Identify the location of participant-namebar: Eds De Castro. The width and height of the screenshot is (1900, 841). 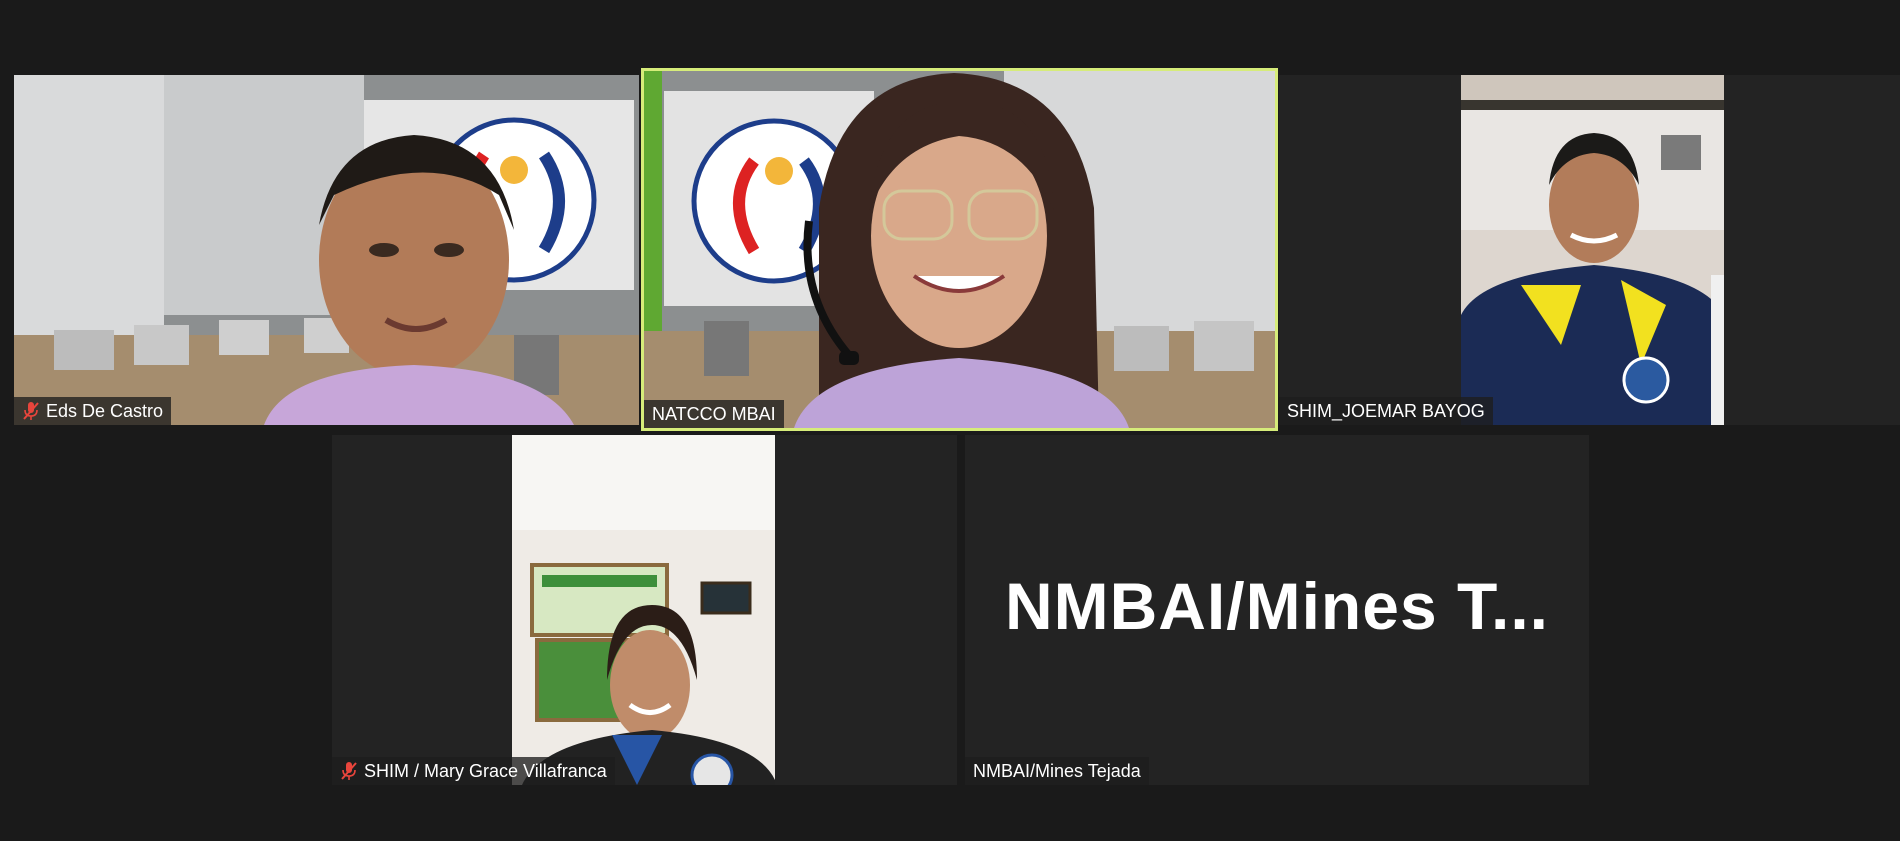
(93, 411).